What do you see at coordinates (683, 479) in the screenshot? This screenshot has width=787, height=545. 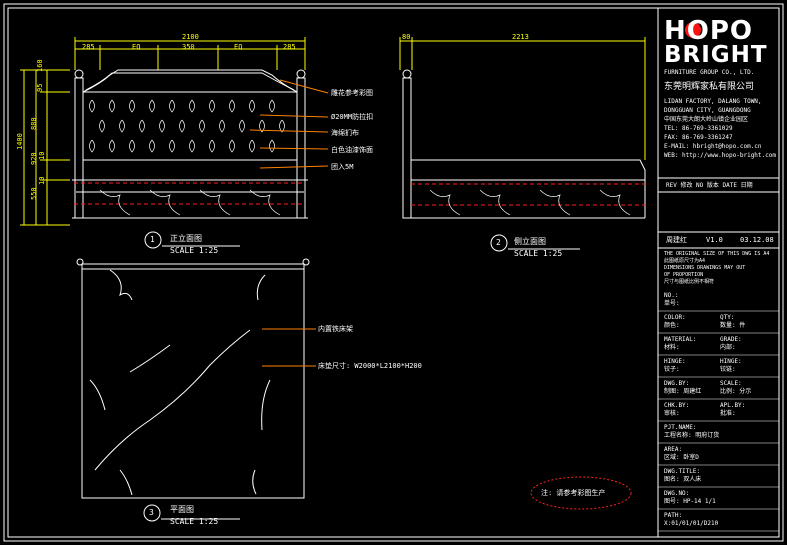 I see `row-label-cn: 图名: 双人床` at bounding box center [683, 479].